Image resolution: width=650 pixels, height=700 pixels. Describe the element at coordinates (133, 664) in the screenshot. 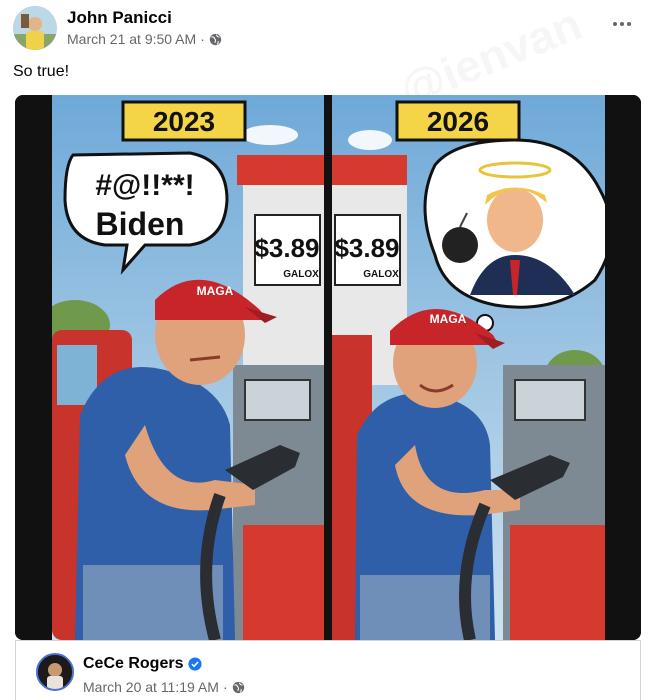

I see `shared-author-name: CeCe Rogers` at that location.